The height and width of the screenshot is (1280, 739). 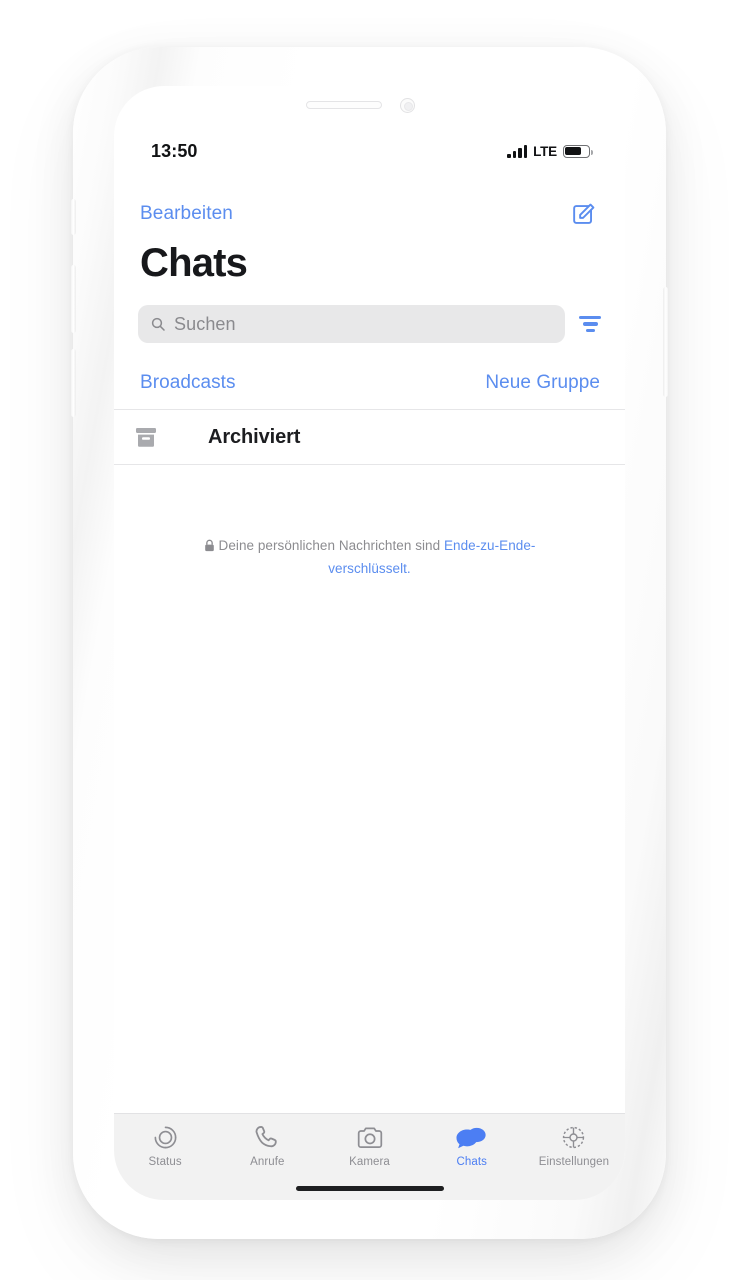 What do you see at coordinates (194, 263) in the screenshot?
I see `page-title: Chats` at bounding box center [194, 263].